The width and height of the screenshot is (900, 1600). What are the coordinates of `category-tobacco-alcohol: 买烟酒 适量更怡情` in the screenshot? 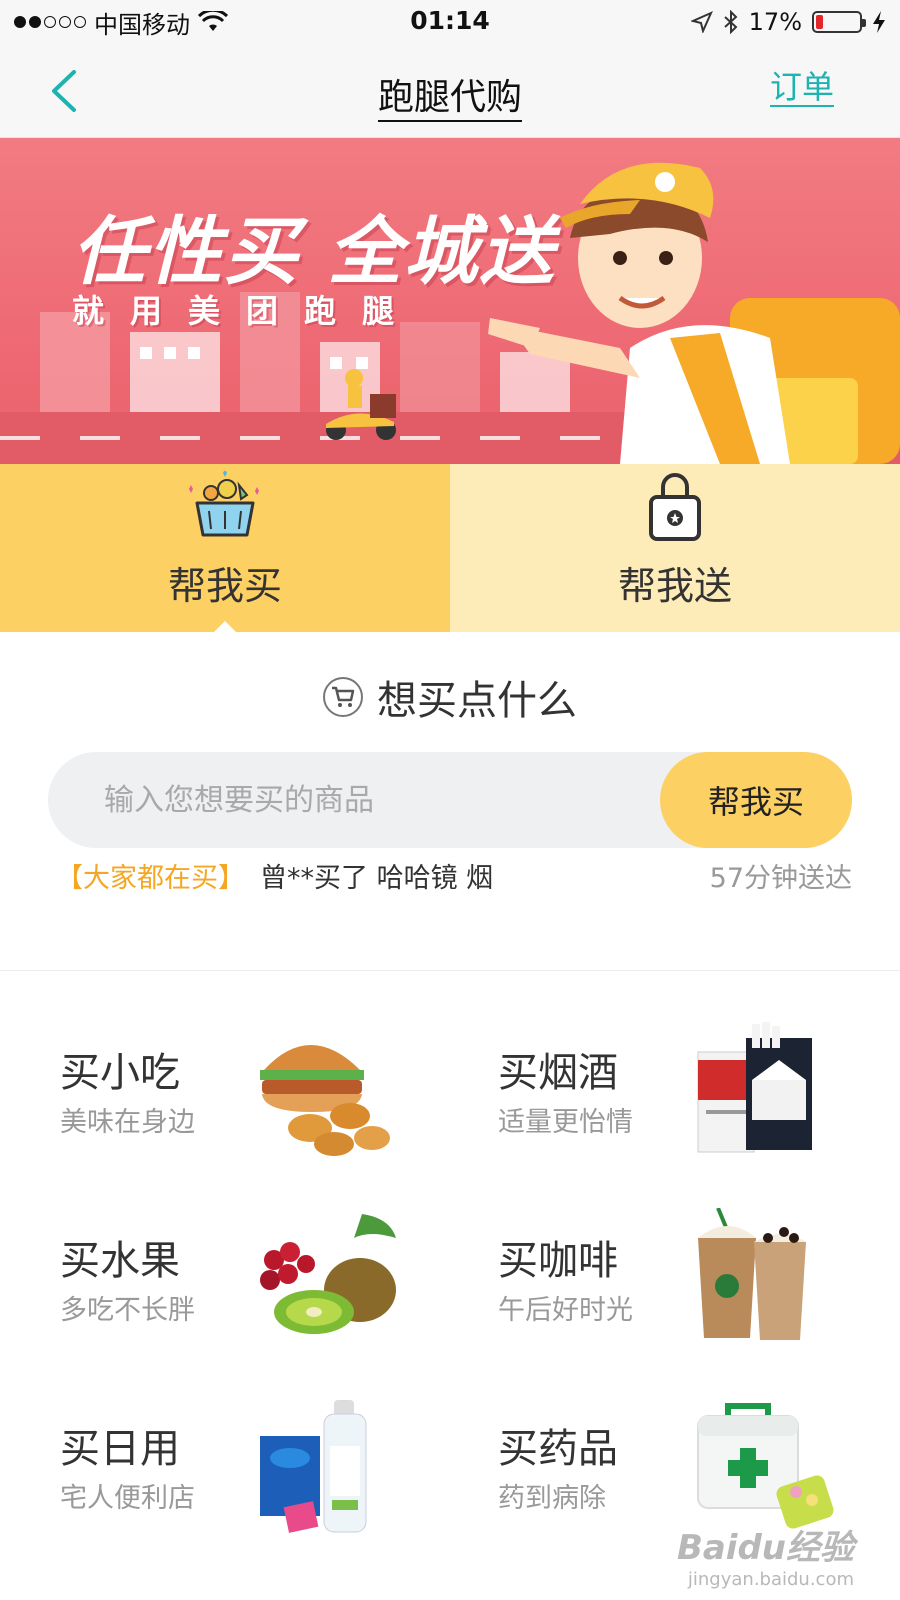 It's located at (699, 1085).